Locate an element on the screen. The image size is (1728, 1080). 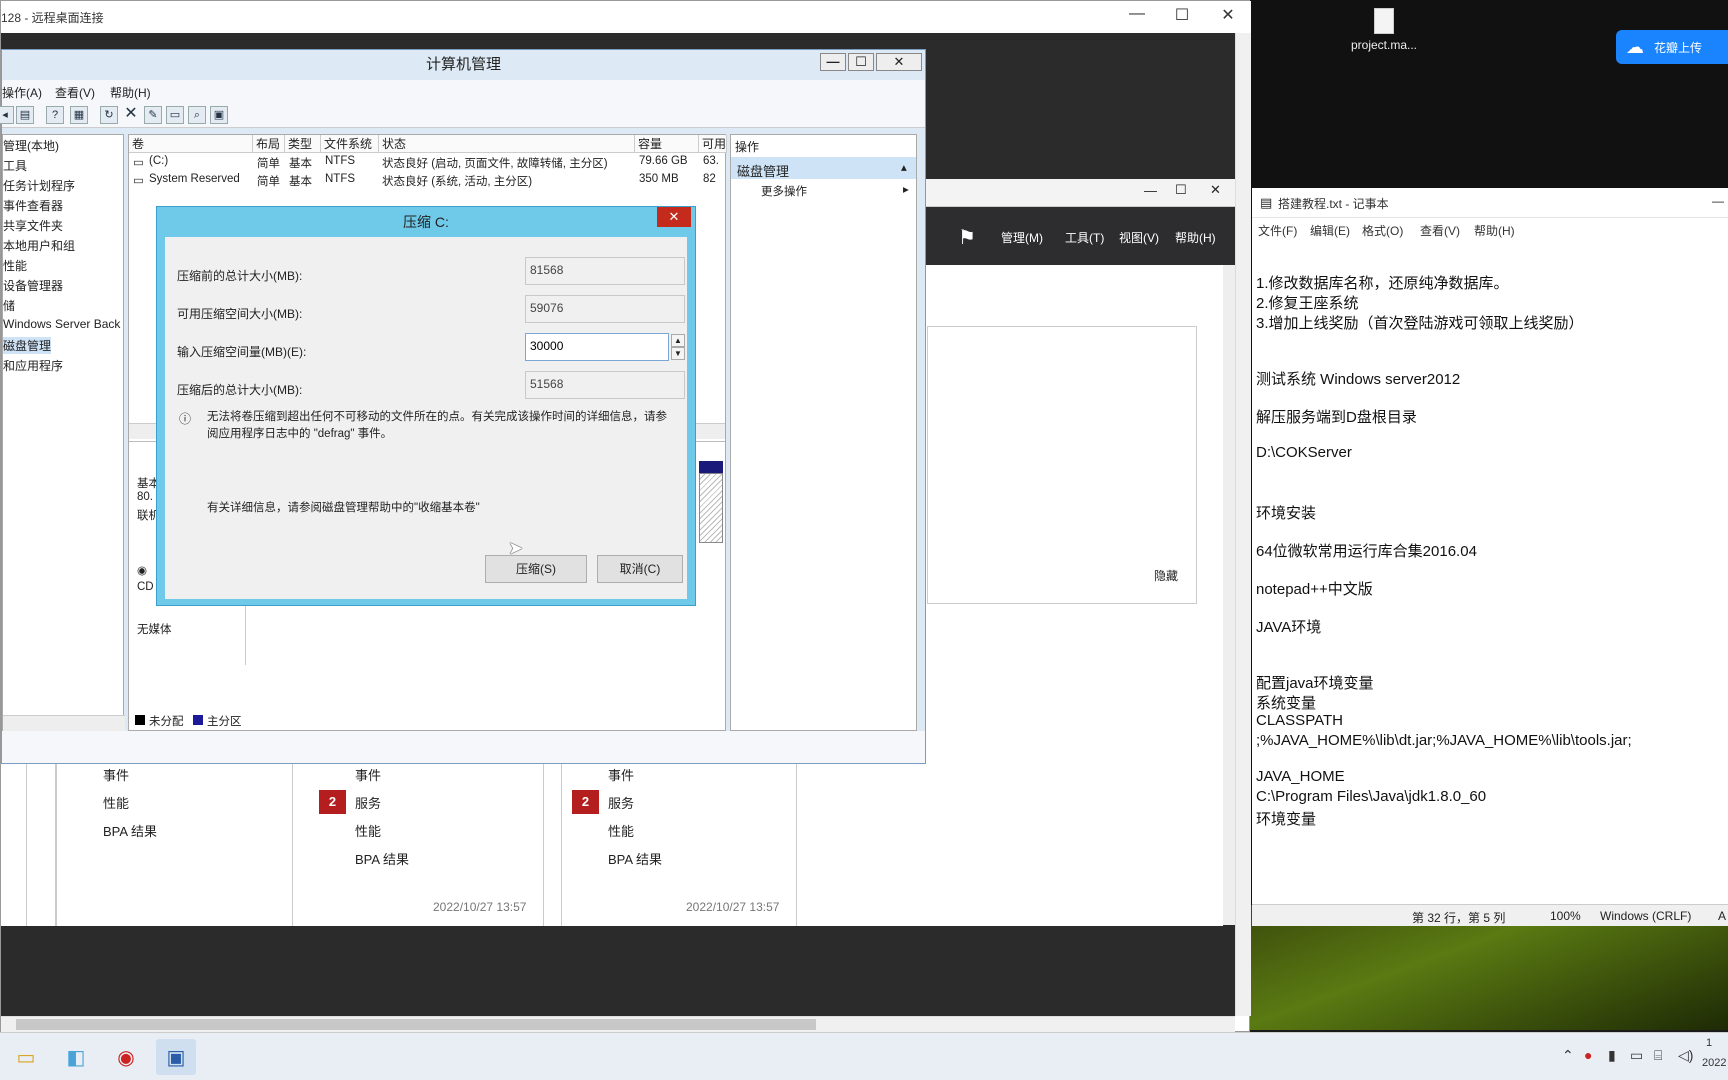
spin-down-icon: ▼ is located at coordinates (678, 353).